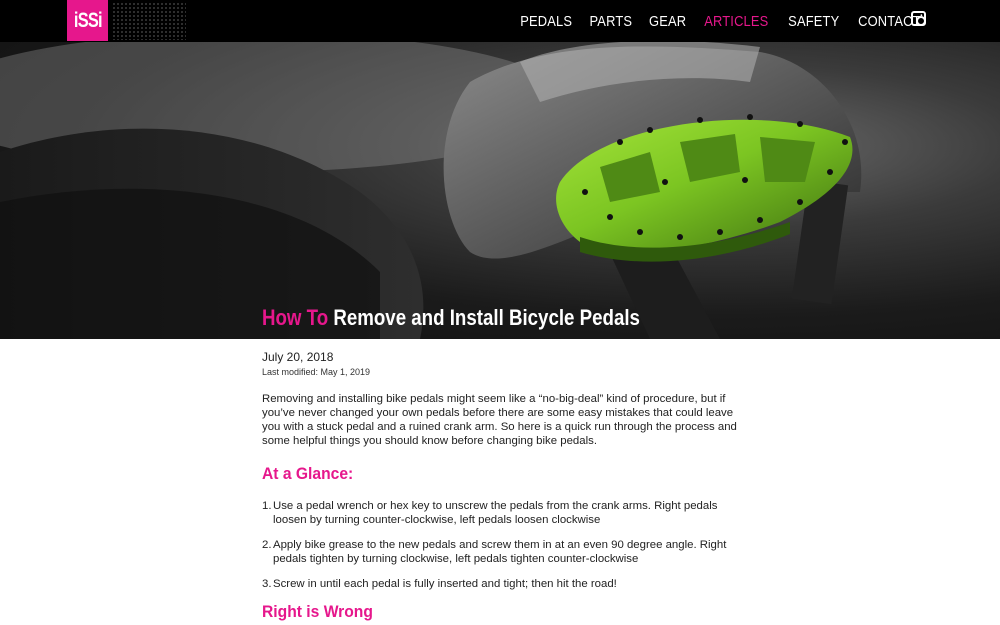 The width and height of the screenshot is (1000, 625). Describe the element at coordinates (667, 21) in the screenshot. I see `nav-gear: GEAR` at that location.